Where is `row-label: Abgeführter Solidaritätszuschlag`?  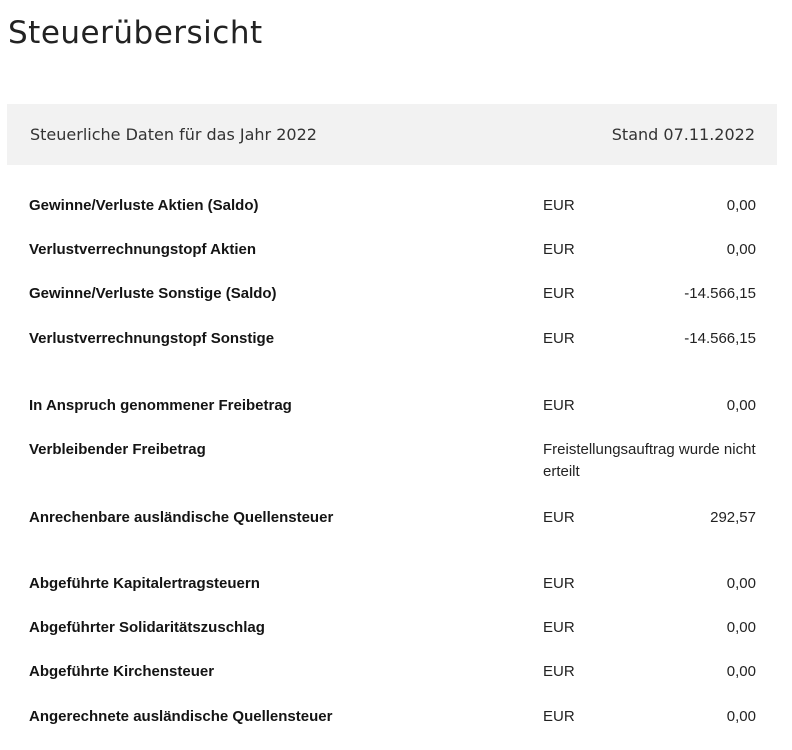
row-label: Abgeführter Solidaritätszuschlag is located at coordinates (147, 627).